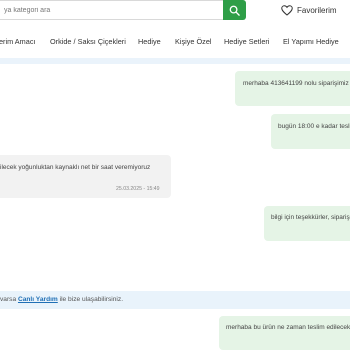 This screenshot has height=350, width=350. I want to click on notice-prefix: varsa, so click(9, 299).